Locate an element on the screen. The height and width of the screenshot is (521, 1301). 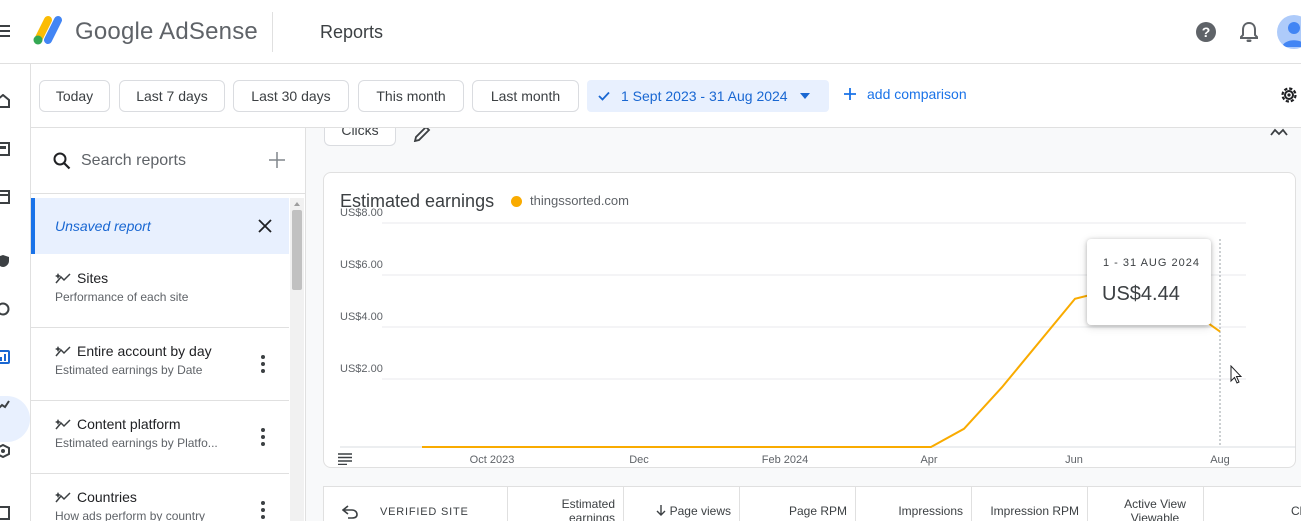
tooltip-date: 1 - 31 AUG 2024 is located at coordinates (1151, 263).